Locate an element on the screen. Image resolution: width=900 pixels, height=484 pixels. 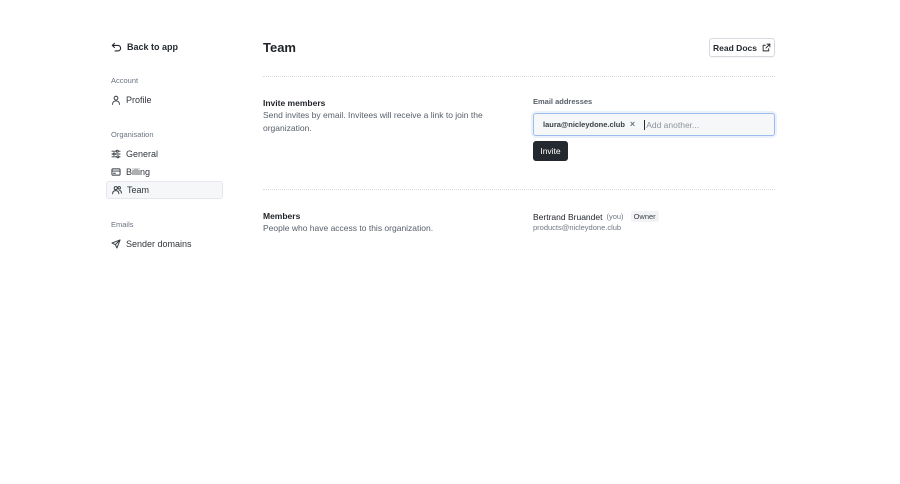
email-addresses-label: Email addresses is located at coordinates (563, 101).